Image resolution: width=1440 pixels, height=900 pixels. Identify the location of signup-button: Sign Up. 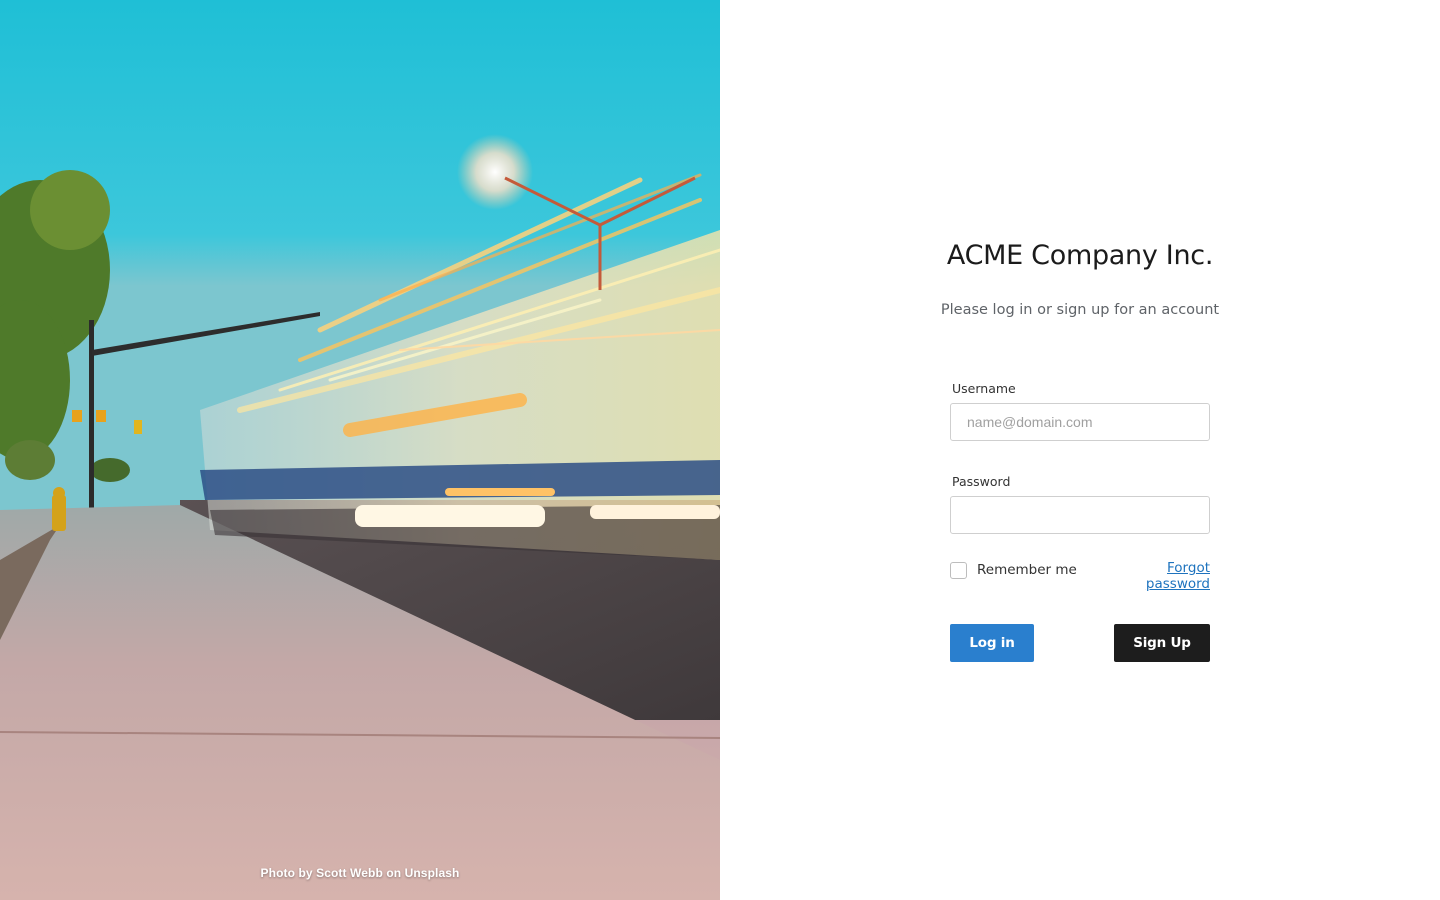
(1162, 643).